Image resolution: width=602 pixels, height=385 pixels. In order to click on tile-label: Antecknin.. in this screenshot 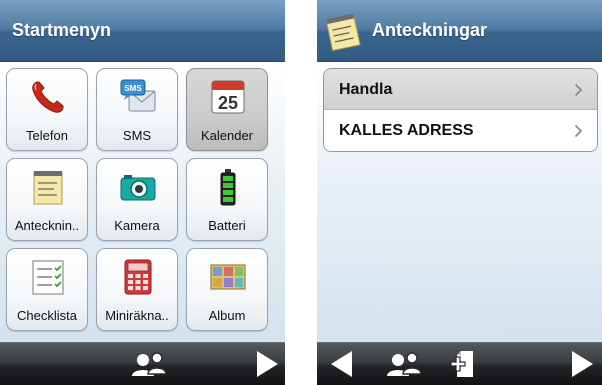, I will do `click(47, 225)`.